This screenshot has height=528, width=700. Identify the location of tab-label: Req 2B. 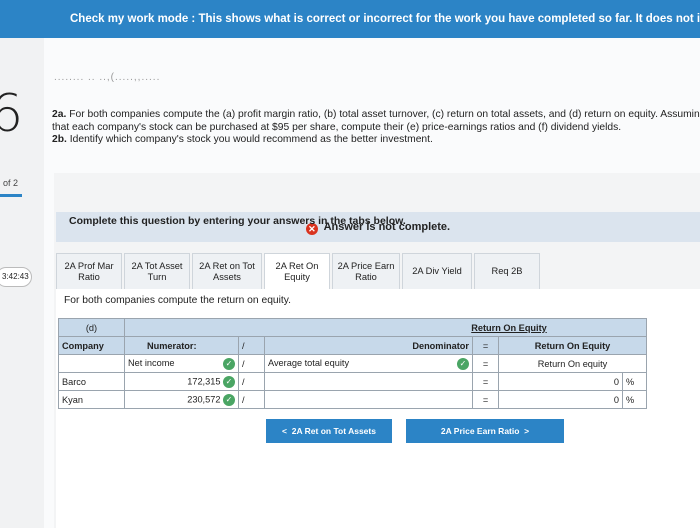
(507, 271).